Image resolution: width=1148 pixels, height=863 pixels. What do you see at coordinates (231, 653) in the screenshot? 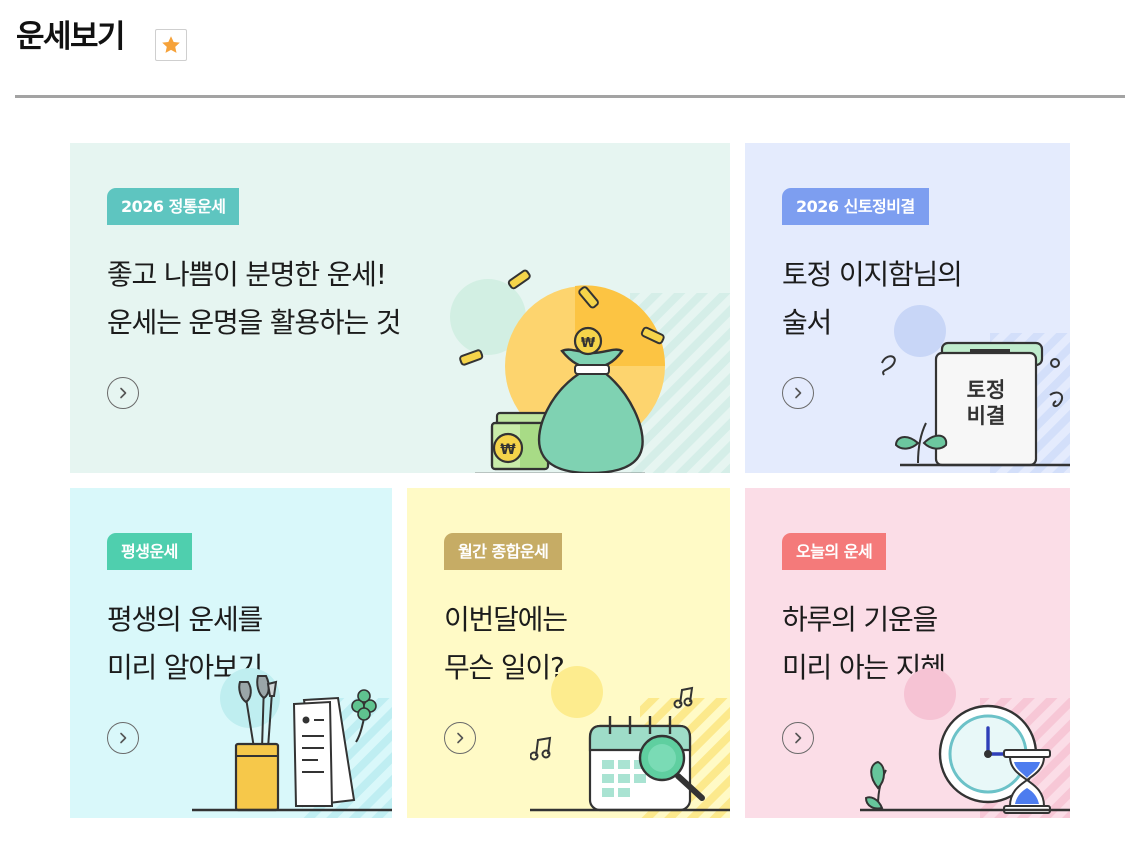
I see `card-lifetime-fortune: 평생운세 평생의 운세를 미리 알아보기` at bounding box center [231, 653].